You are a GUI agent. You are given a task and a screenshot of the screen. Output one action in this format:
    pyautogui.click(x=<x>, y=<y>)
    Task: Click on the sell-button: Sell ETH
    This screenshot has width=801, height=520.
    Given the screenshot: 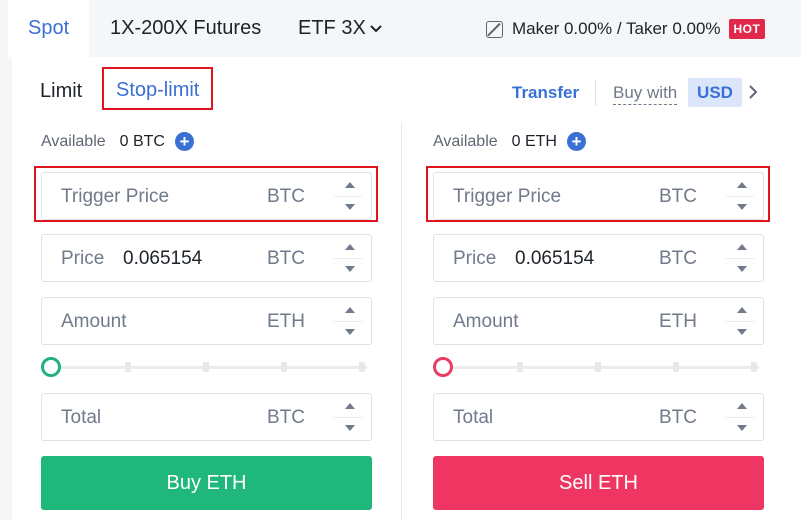 What is the action you would take?
    pyautogui.click(x=598, y=483)
    